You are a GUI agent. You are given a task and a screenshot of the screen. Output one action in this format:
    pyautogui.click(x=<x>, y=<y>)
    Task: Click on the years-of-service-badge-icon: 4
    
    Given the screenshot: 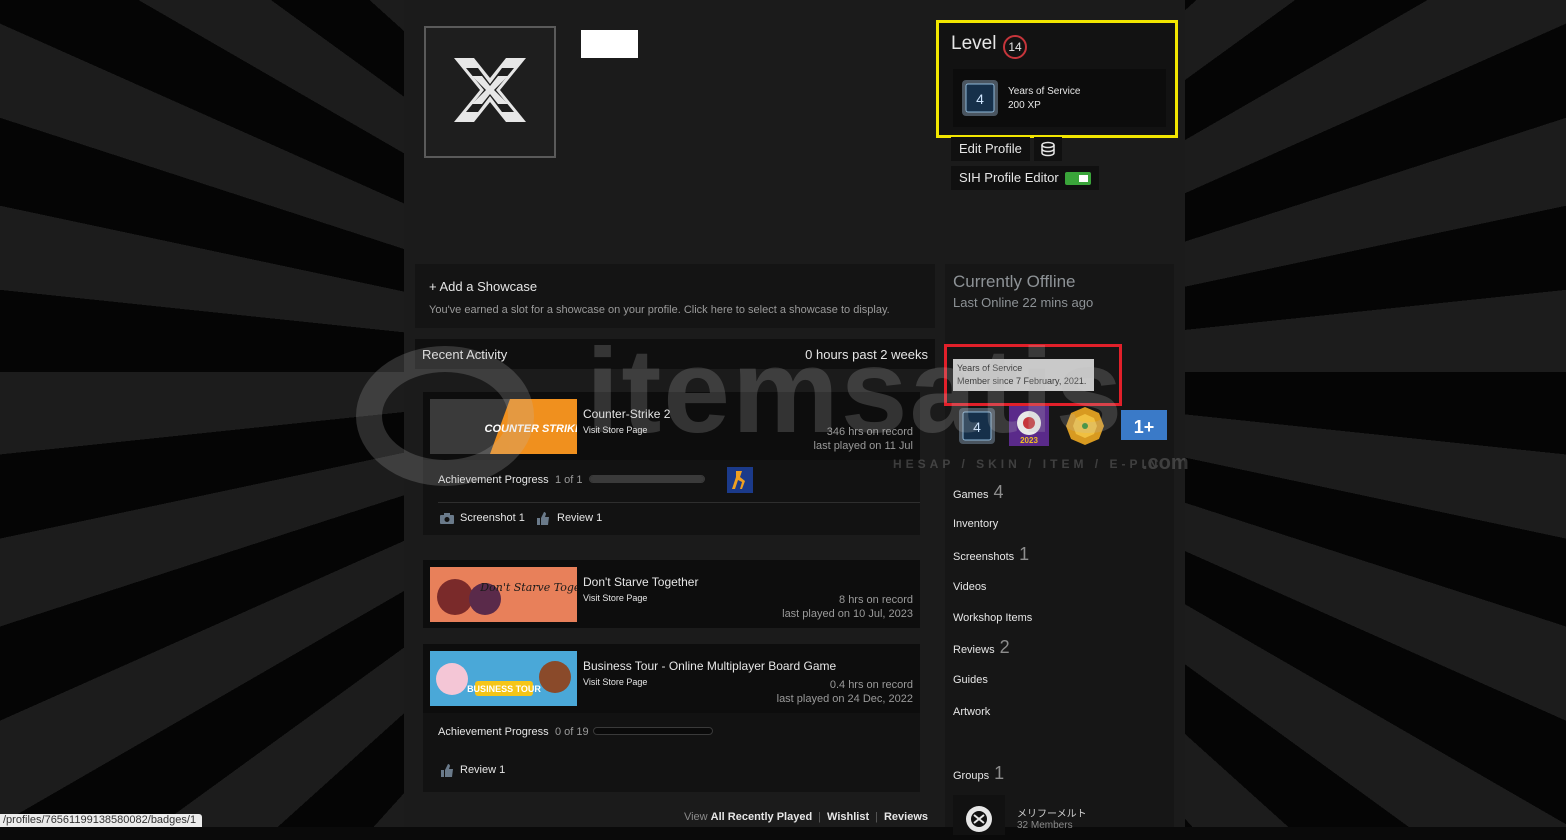 What is the action you would take?
    pyautogui.click(x=977, y=426)
    